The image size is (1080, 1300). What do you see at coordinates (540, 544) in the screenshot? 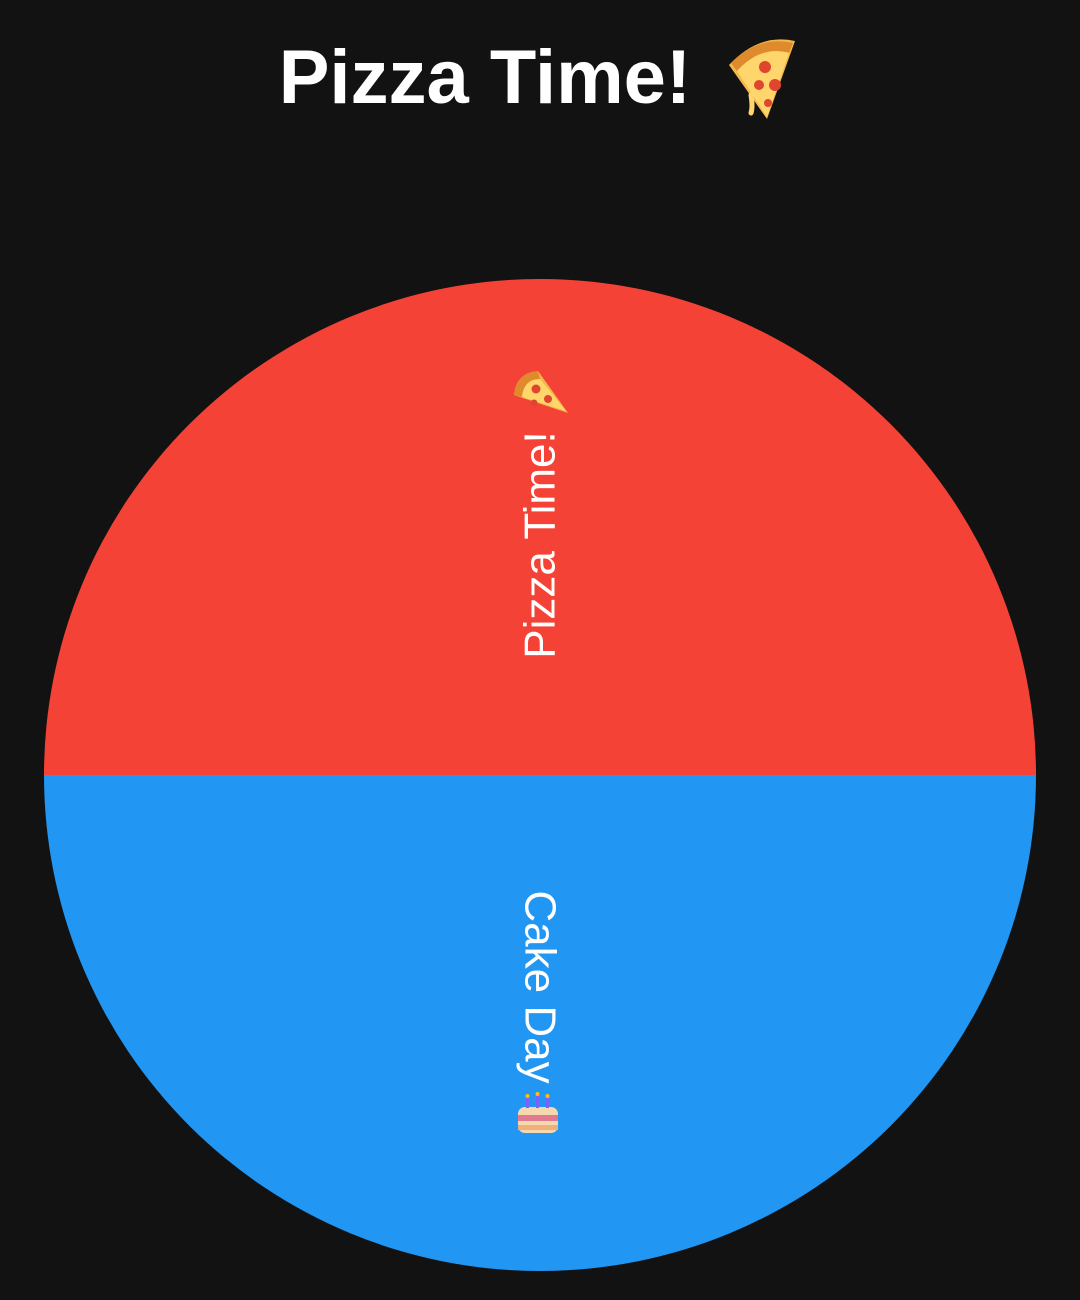
I see `segment-label-pizza-time: Pizza Time!` at bounding box center [540, 544].